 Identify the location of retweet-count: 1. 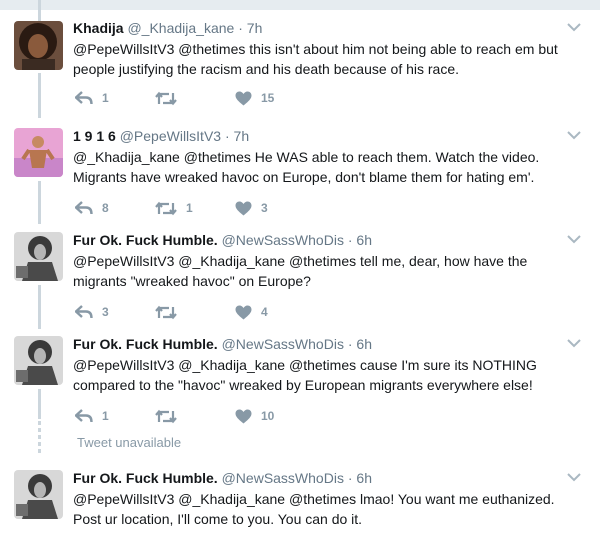
(189, 208).